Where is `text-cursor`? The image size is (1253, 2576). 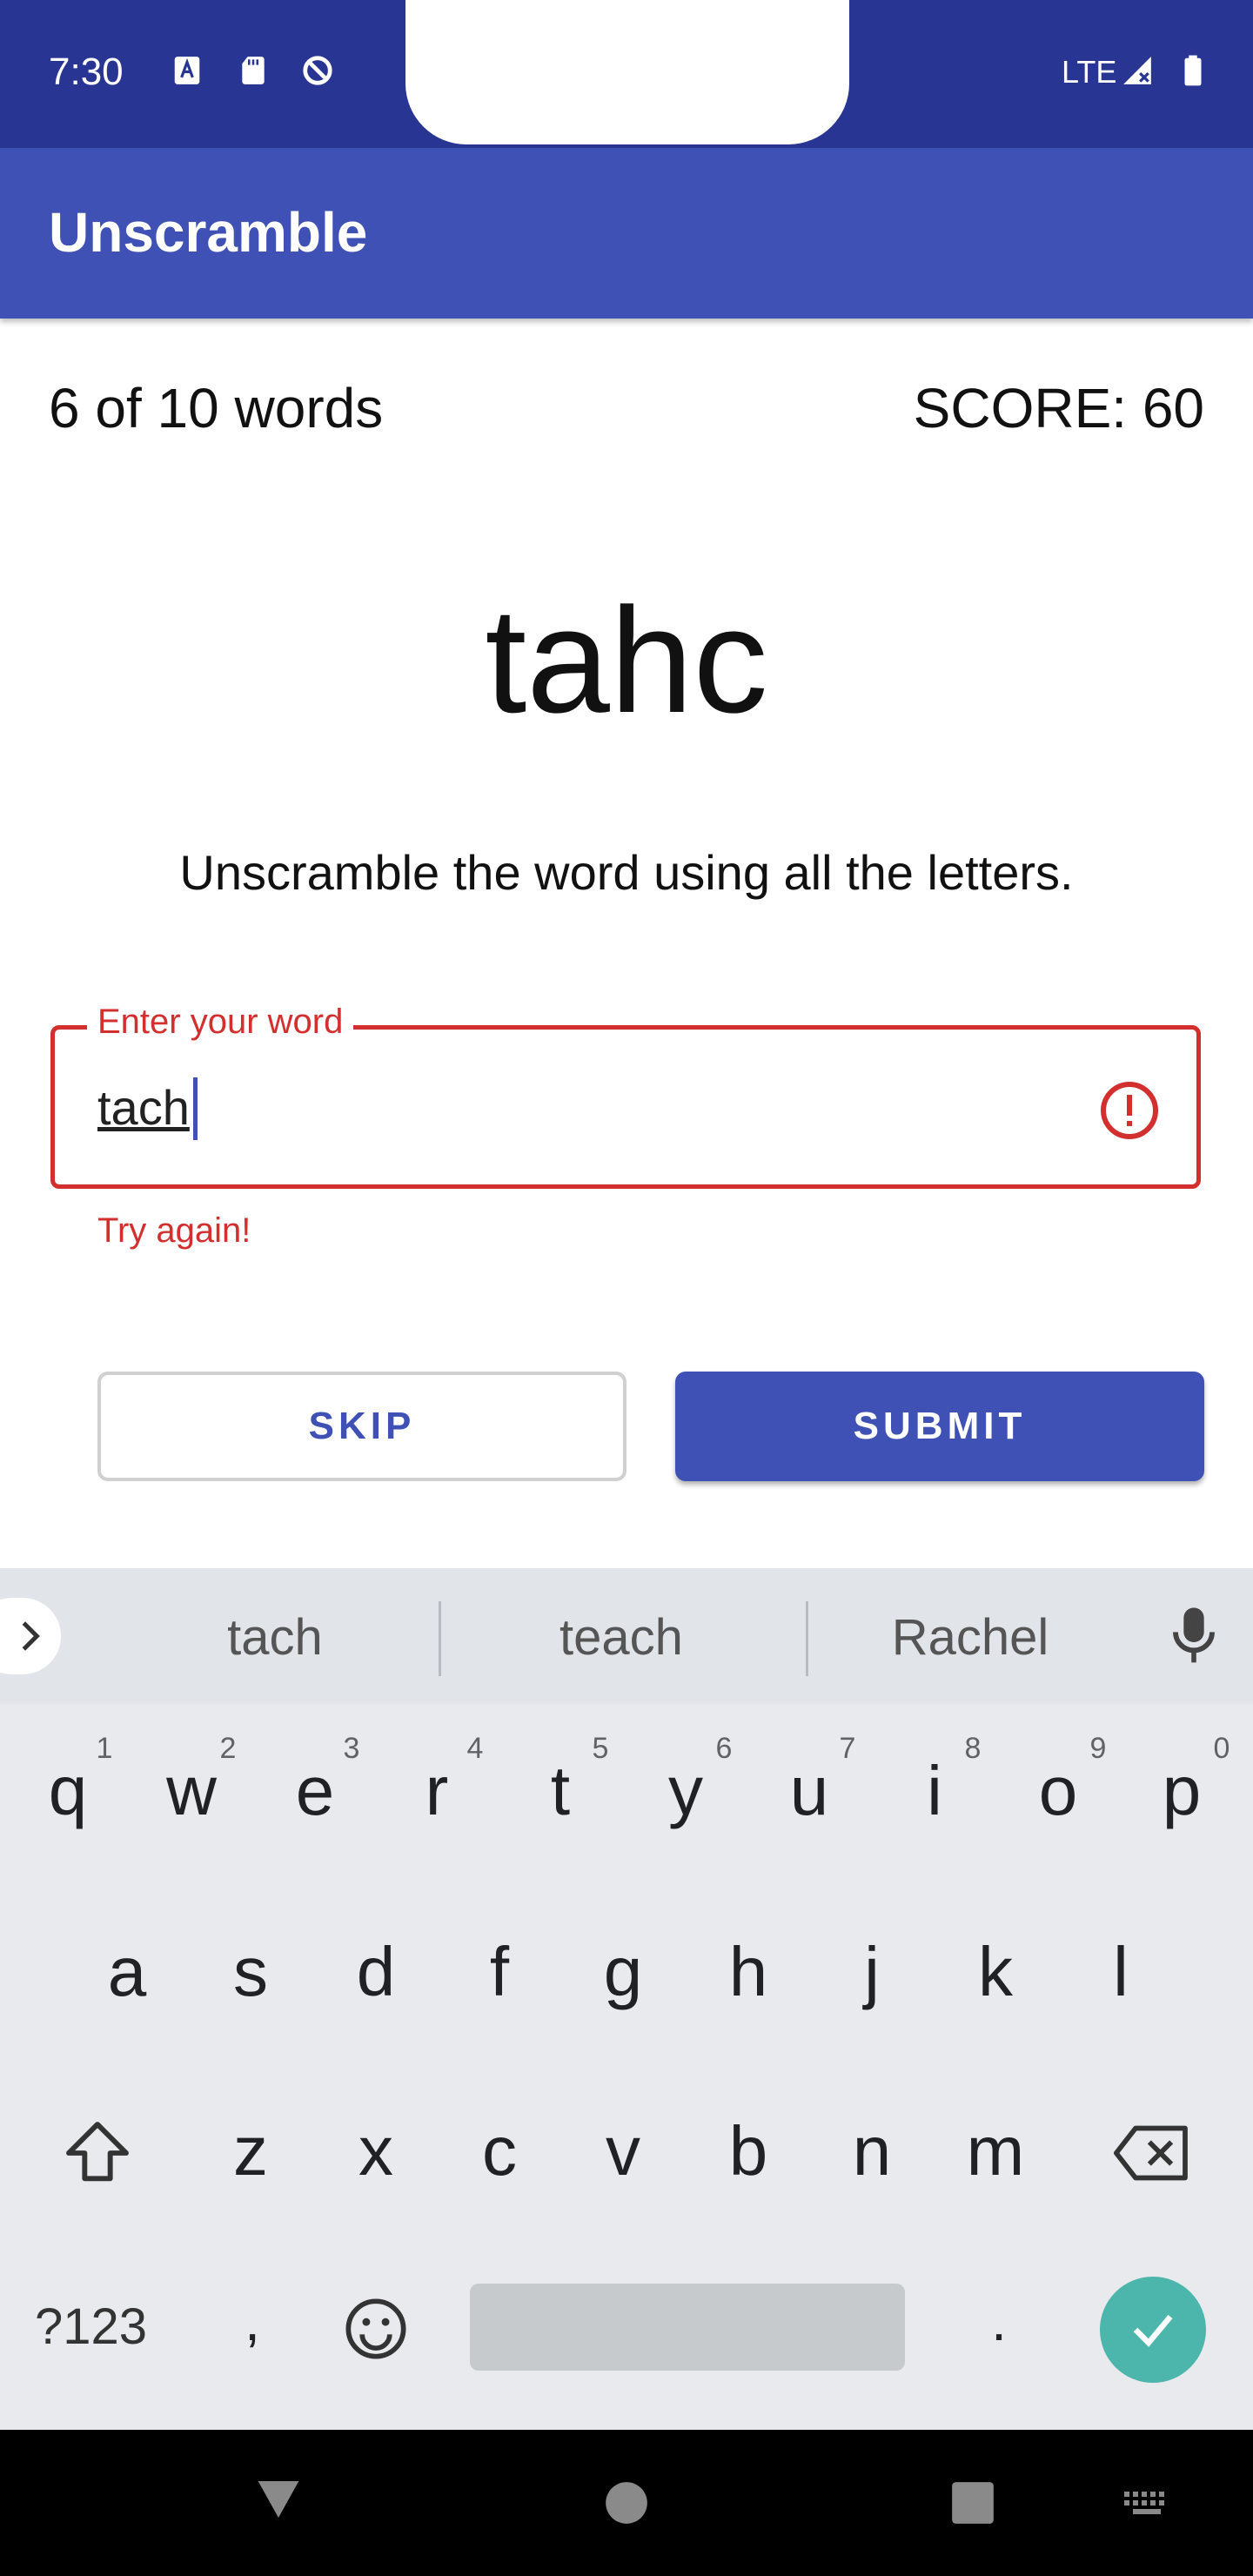
text-cursor is located at coordinates (195, 1108).